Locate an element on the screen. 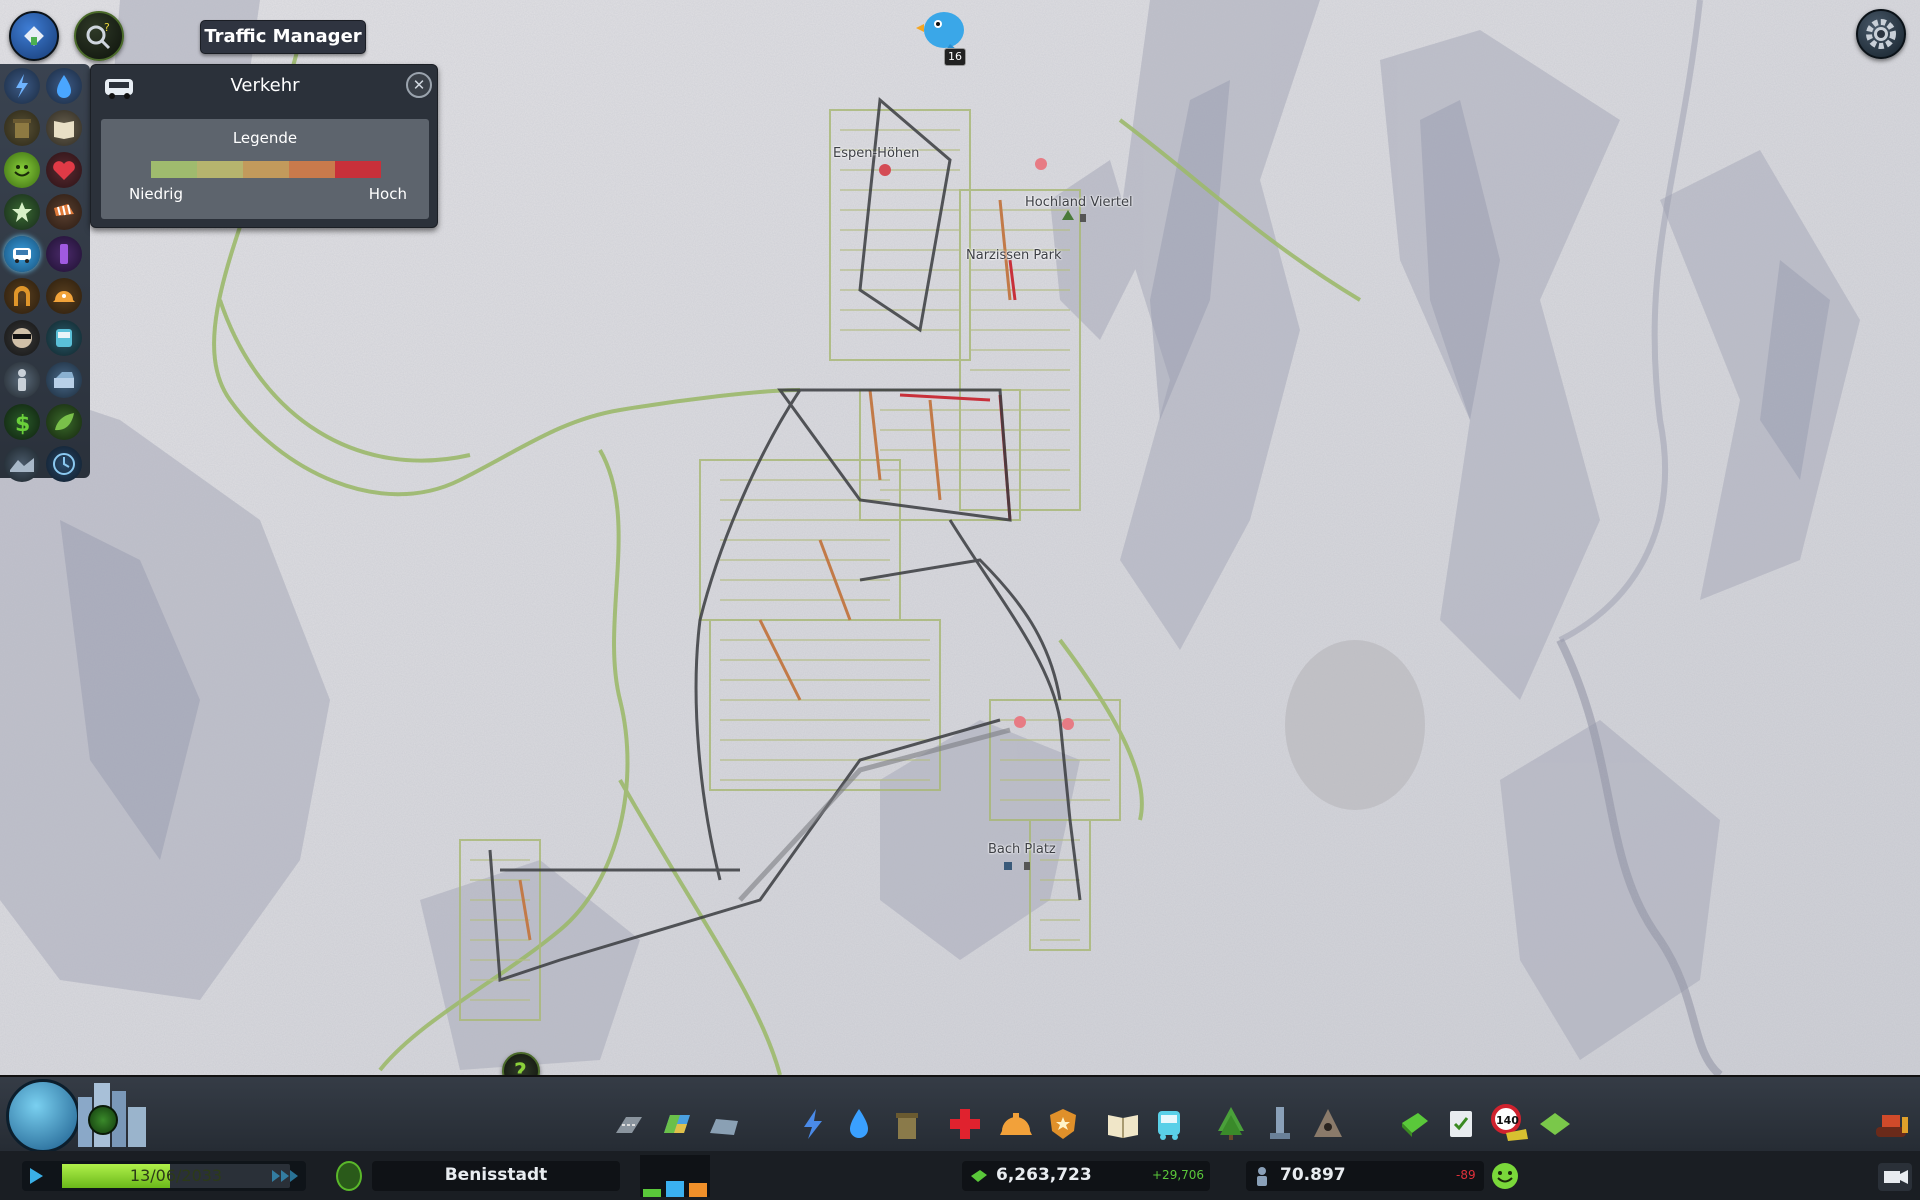 Image resolution: width=1920 pixels, height=1200 pixels. status-strip: 13/06/2033 Benisstadt 6,263,723 +29,706 is located at coordinates (960, 1175).